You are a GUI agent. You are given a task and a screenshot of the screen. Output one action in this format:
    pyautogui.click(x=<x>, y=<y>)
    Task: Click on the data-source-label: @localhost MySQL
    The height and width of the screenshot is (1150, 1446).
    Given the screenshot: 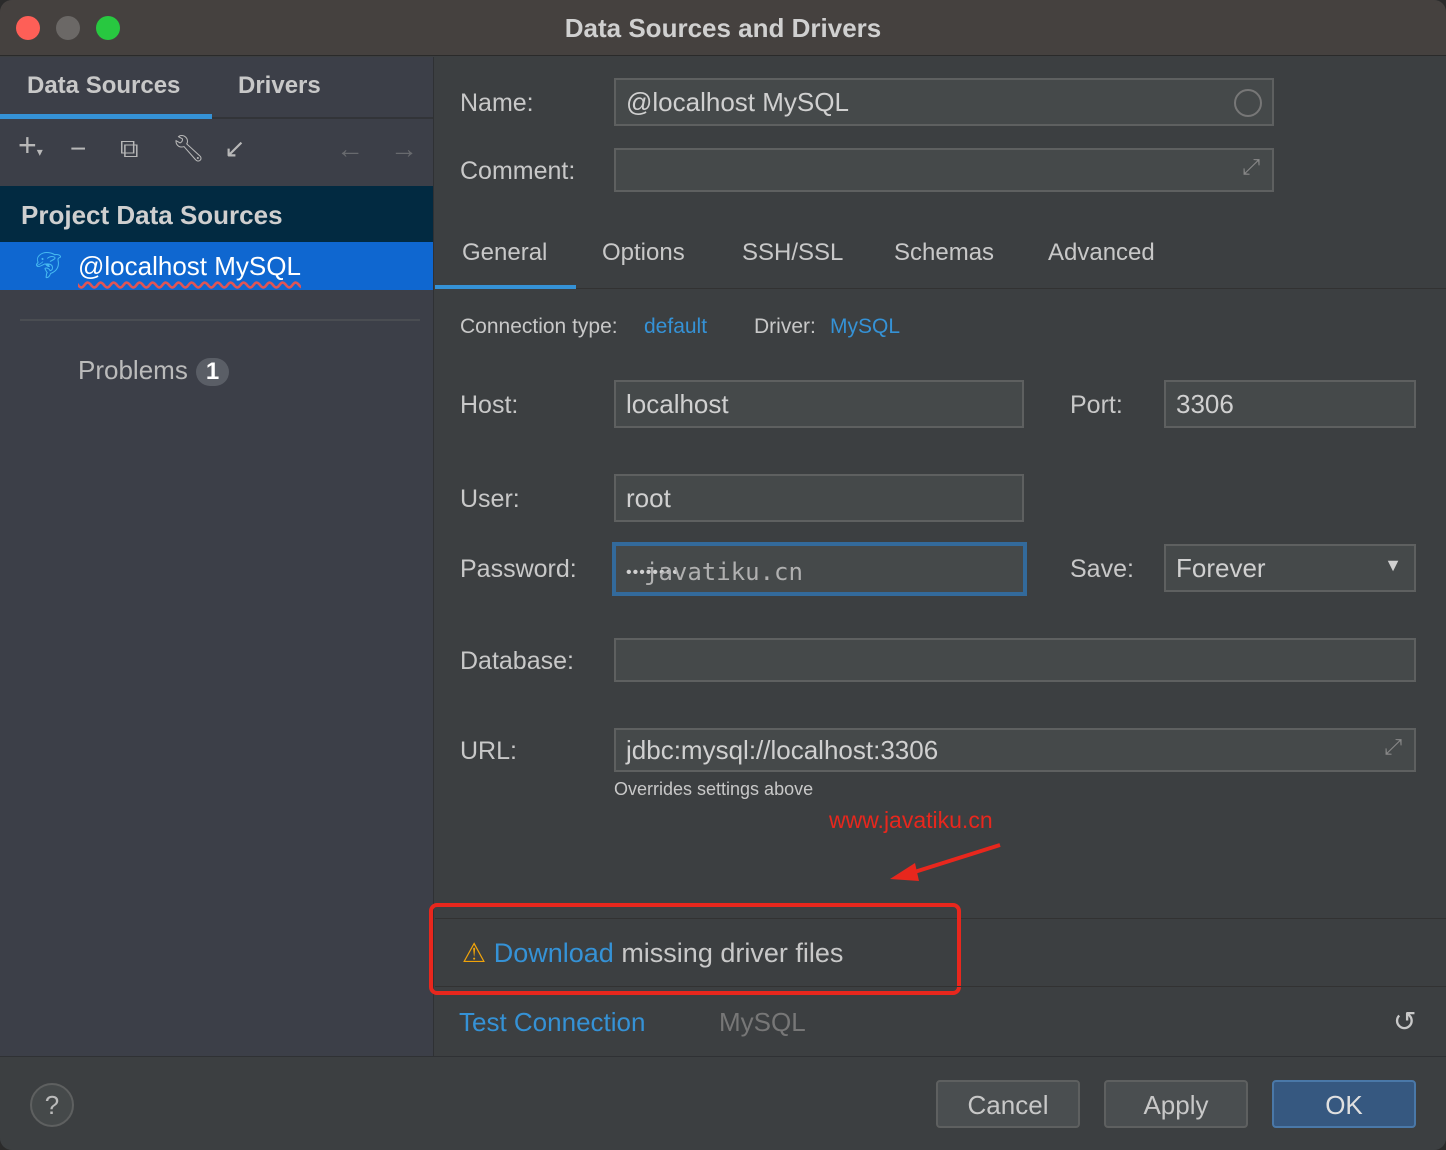 What is the action you would take?
    pyautogui.click(x=189, y=266)
    